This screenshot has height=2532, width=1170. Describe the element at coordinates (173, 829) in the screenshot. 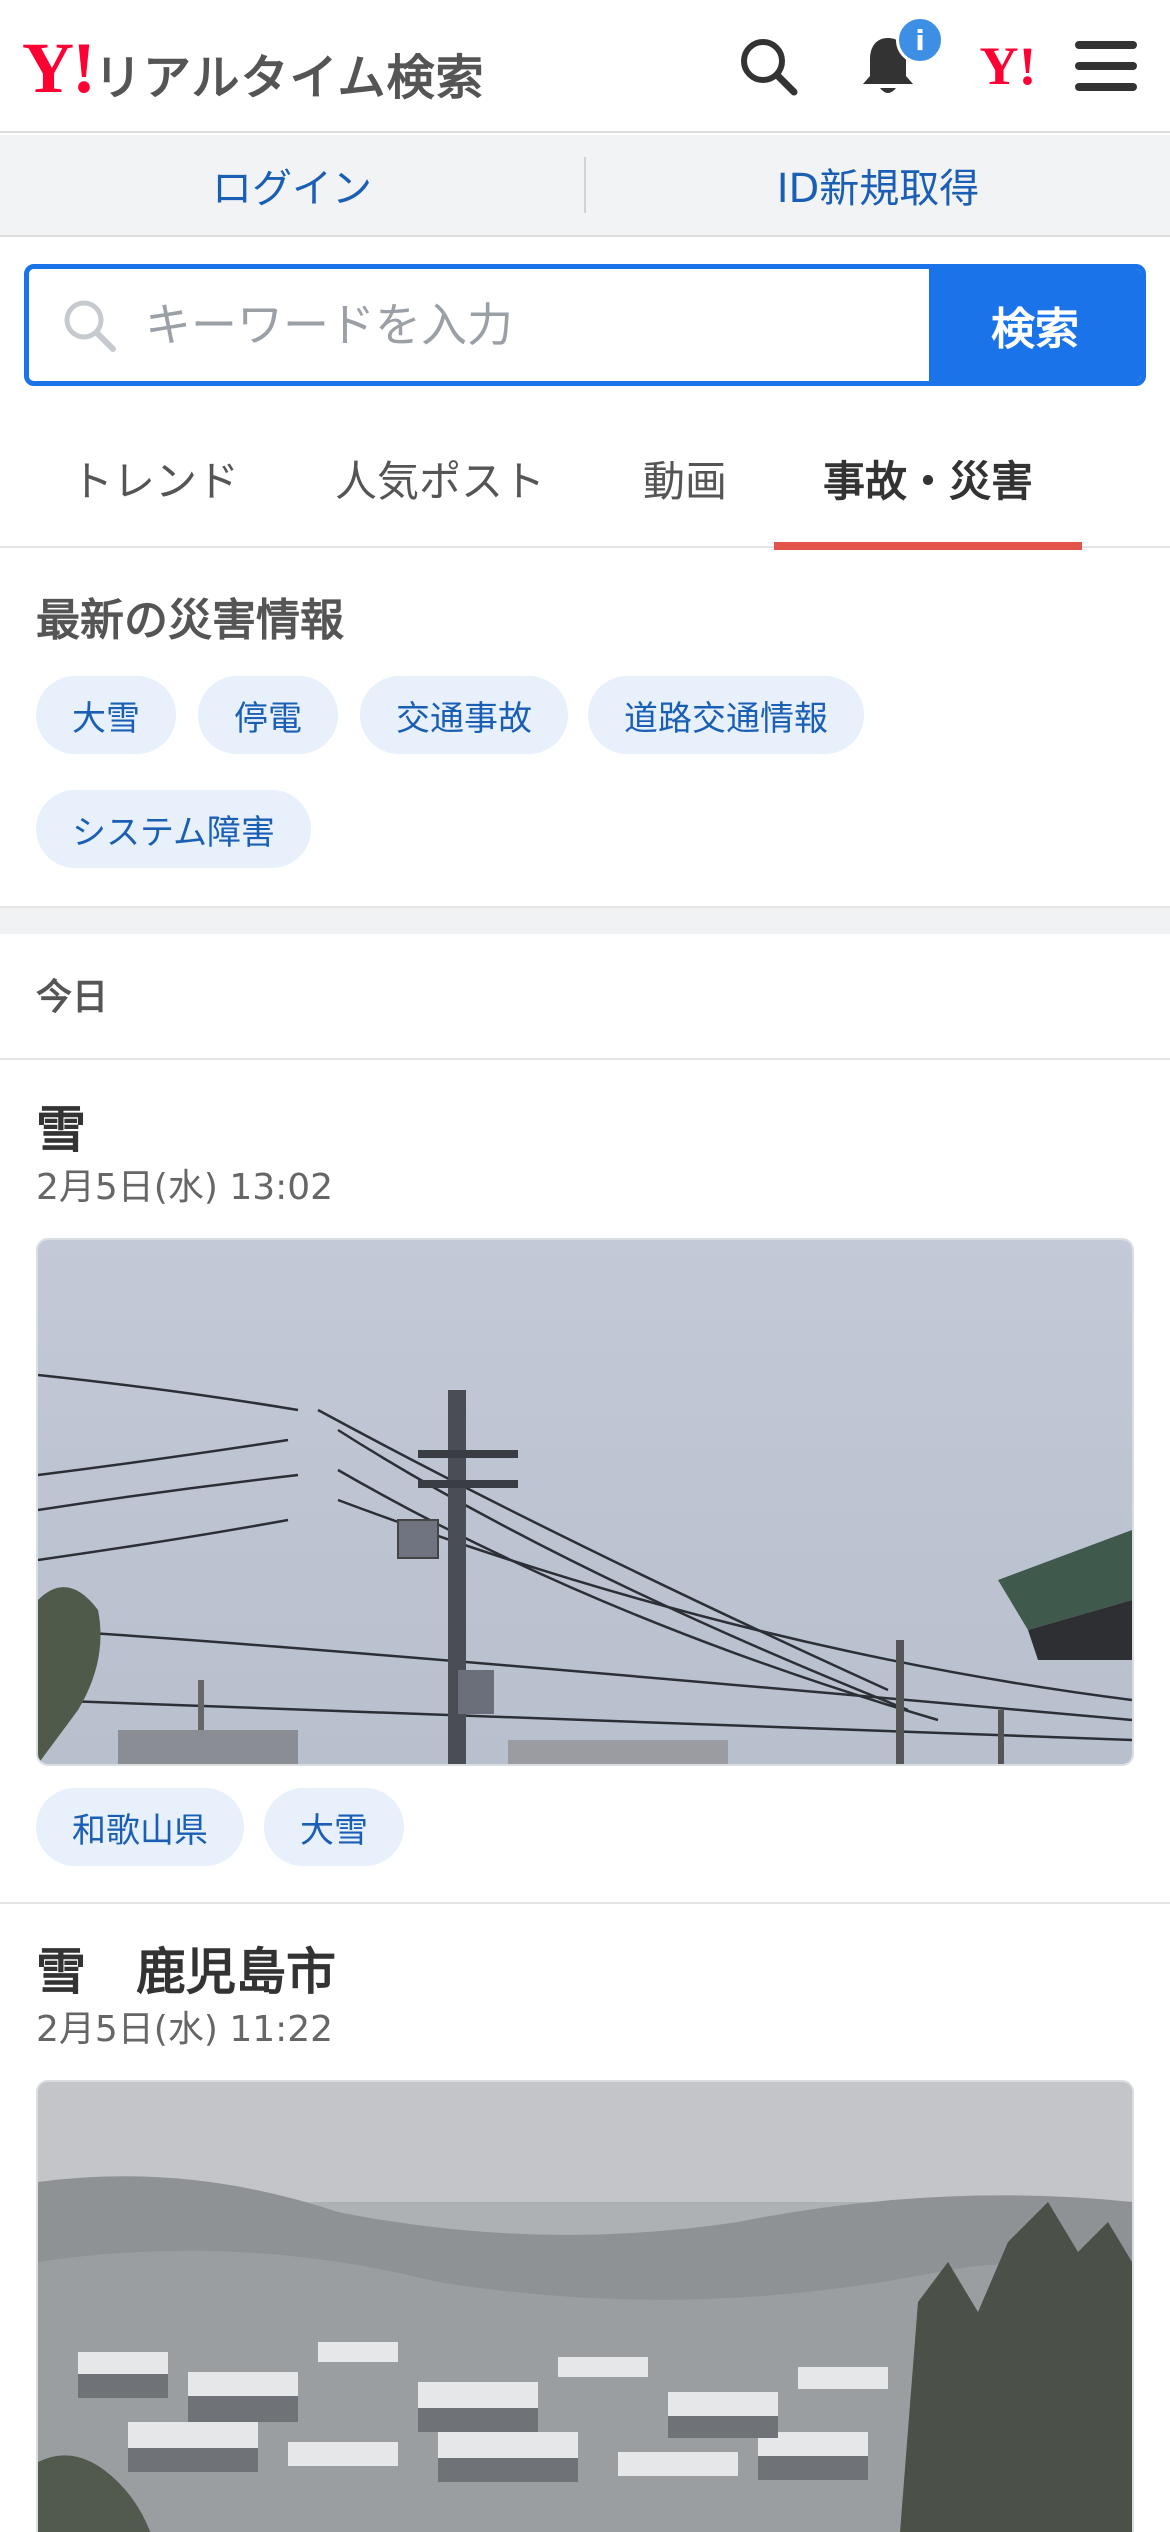

I see `disaster-chip: システム障害` at that location.